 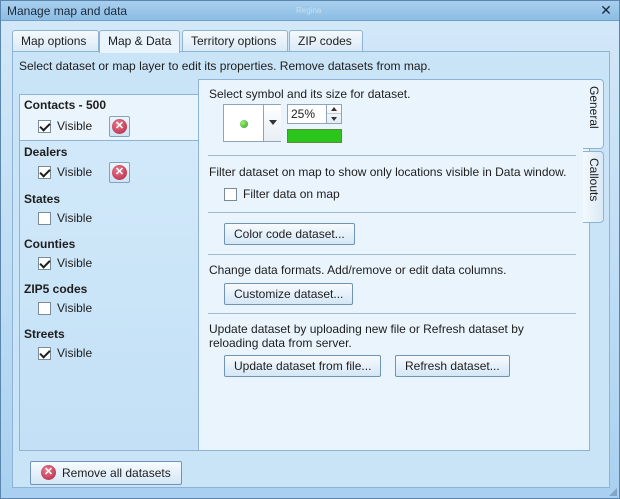 What do you see at coordinates (334, 118) in the screenshot?
I see `spin-down-icon` at bounding box center [334, 118].